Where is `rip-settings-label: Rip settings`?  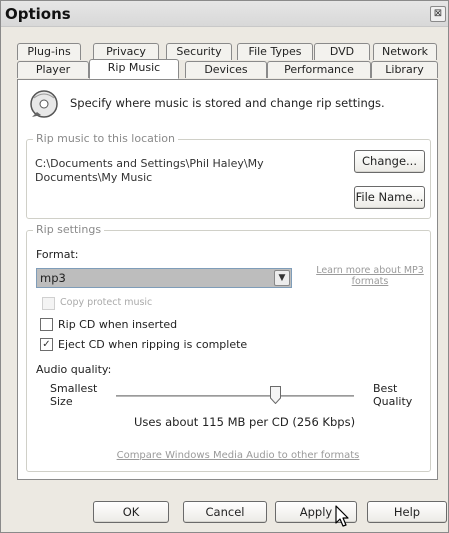 rip-settings-label: Rip settings is located at coordinates (69, 229).